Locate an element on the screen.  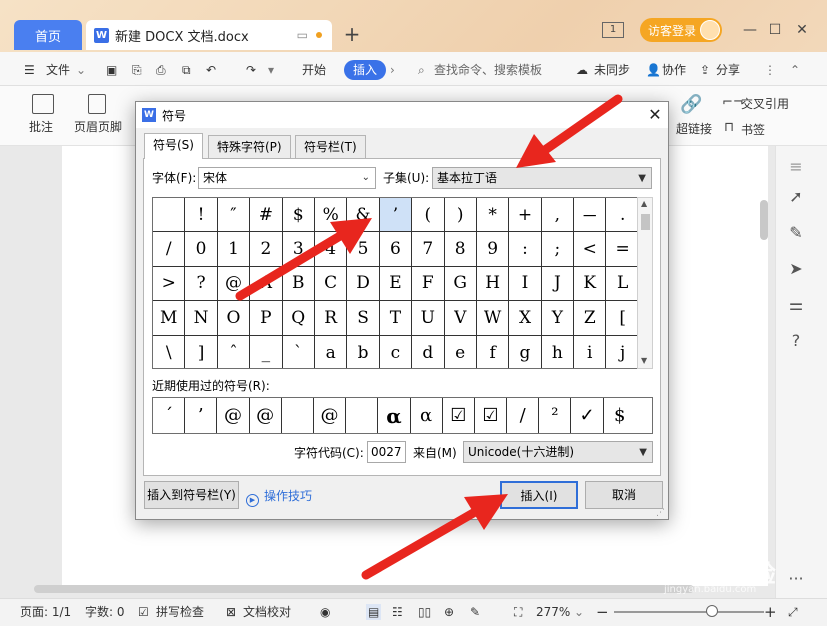
symbol-cell: I is located at coordinates (525, 284).